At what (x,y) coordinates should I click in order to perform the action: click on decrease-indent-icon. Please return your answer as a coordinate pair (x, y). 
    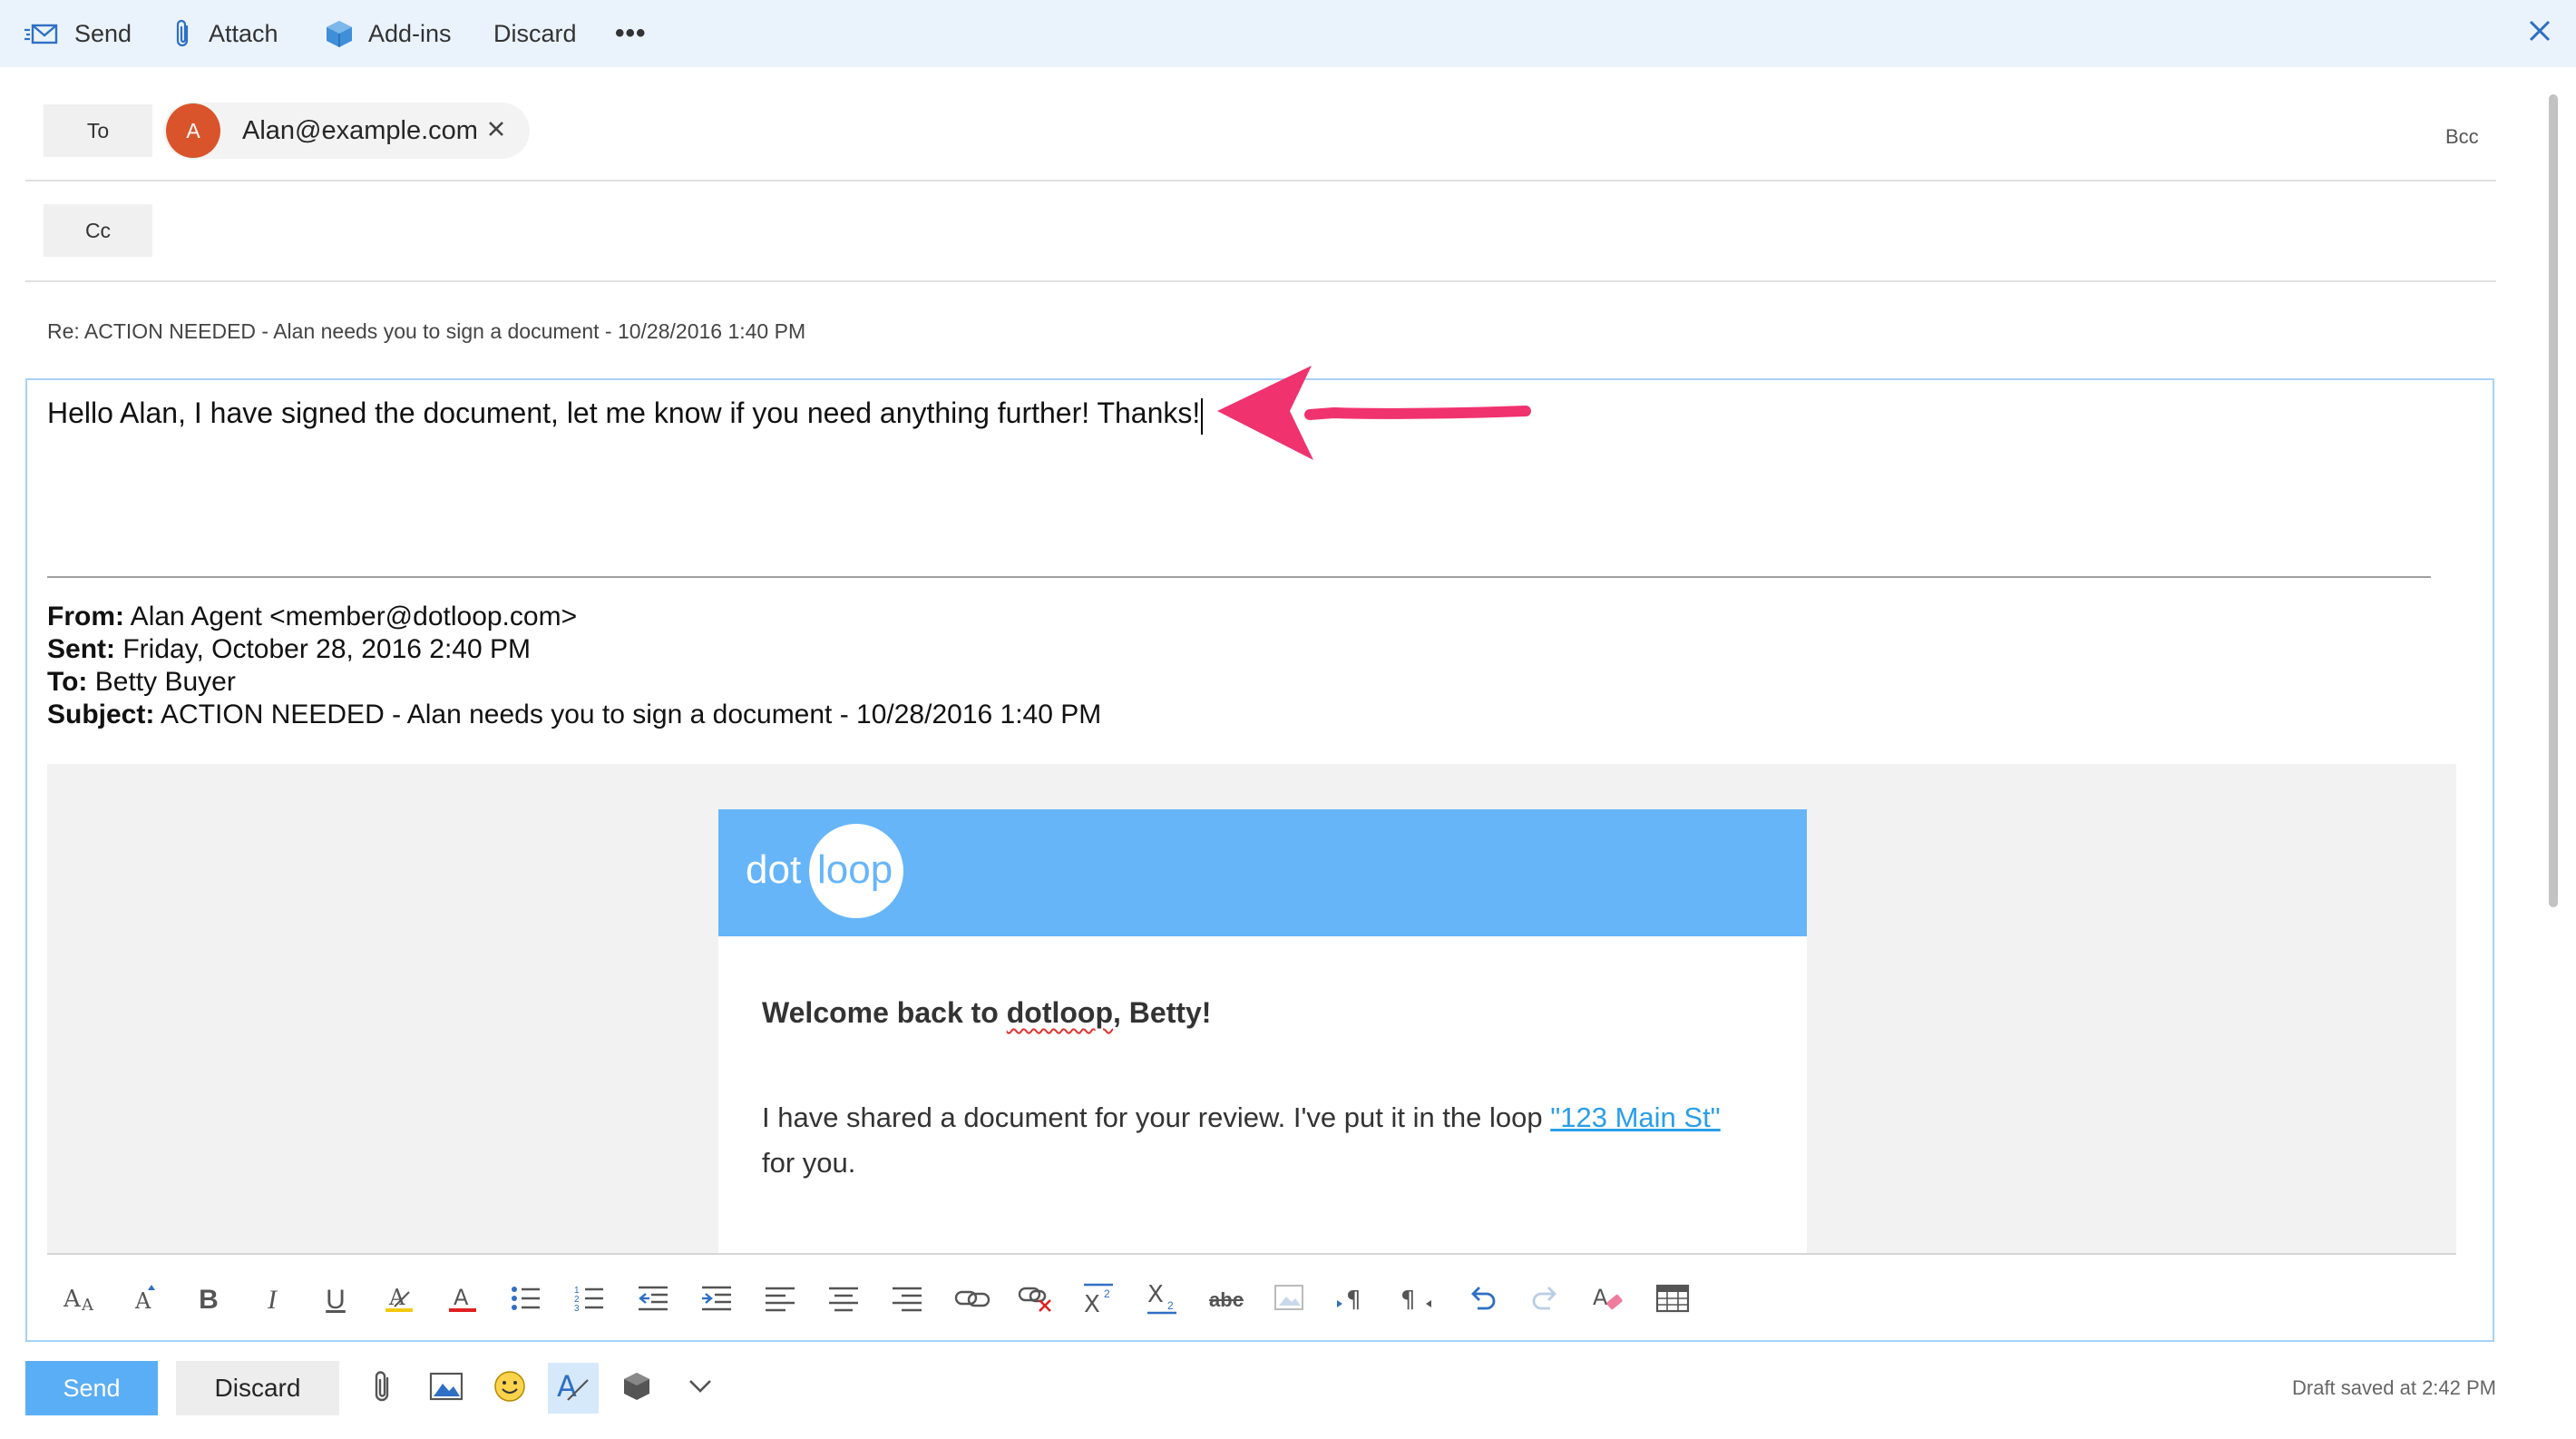
    Looking at the image, I should click on (653, 1300).